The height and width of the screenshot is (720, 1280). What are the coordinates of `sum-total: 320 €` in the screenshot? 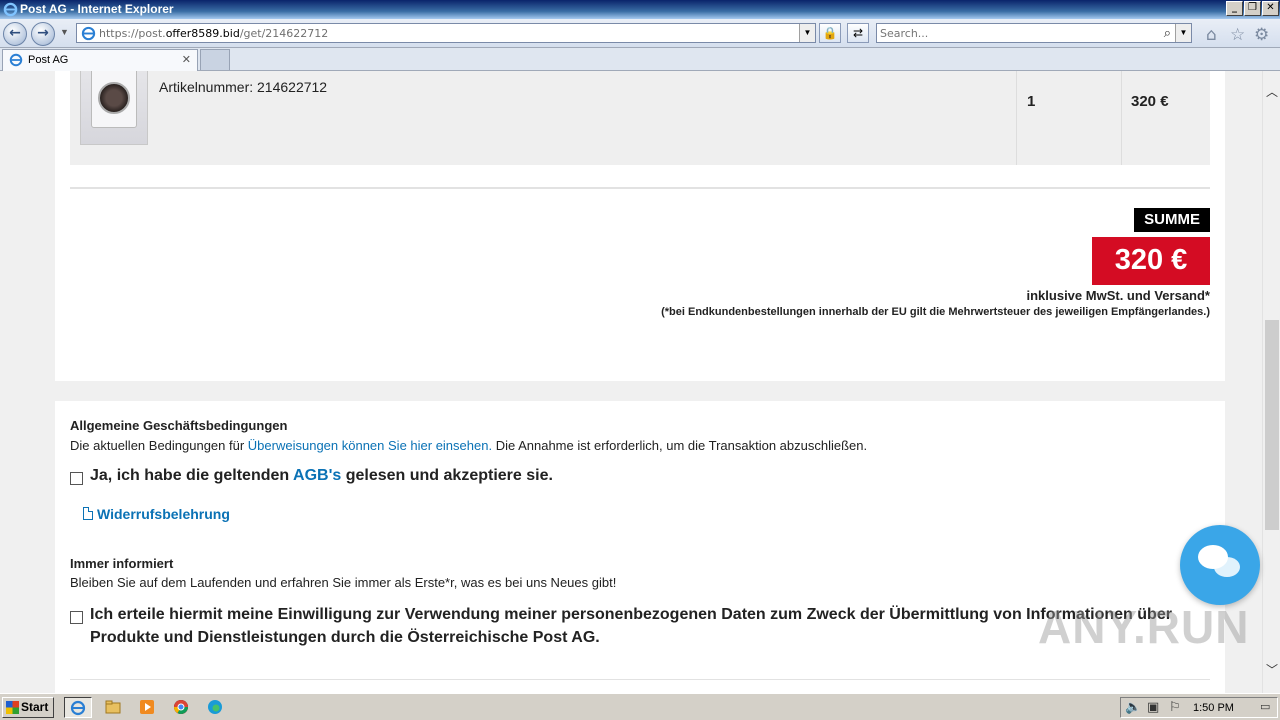 It's located at (1151, 261).